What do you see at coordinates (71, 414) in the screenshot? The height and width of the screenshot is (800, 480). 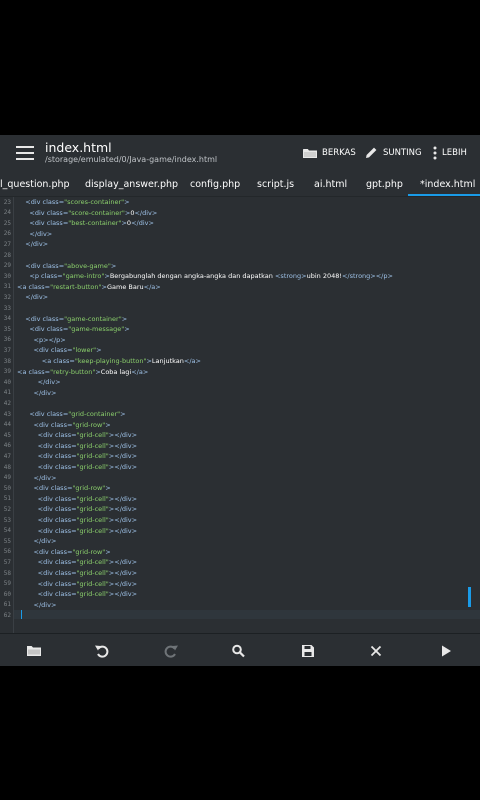 I see `code-line: <div class="grid-container">` at bounding box center [71, 414].